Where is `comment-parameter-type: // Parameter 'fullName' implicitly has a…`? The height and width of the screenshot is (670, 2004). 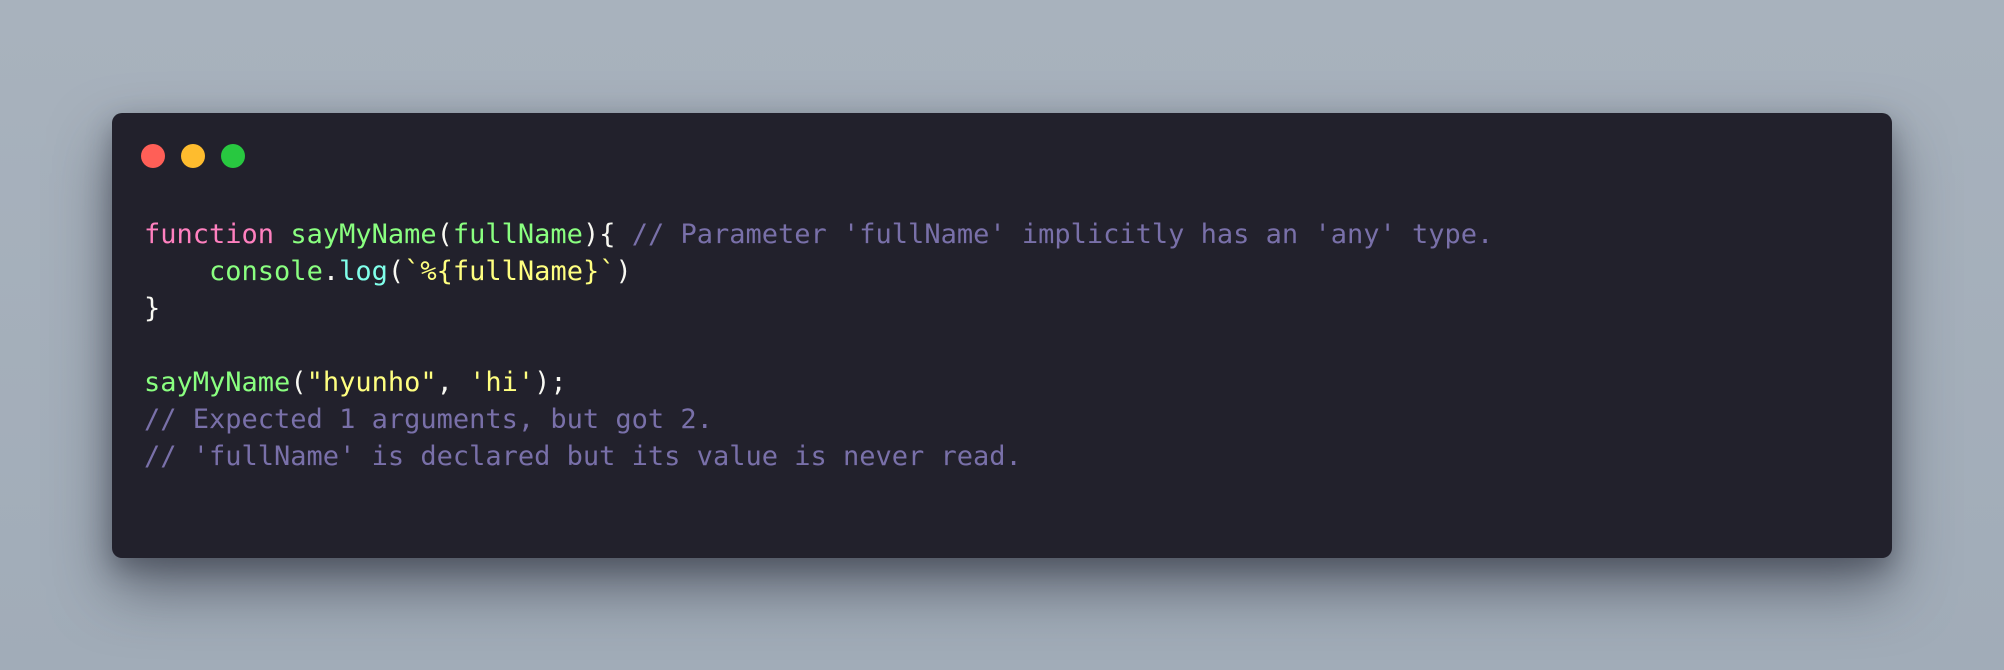
comment-parameter-type: // Parameter 'fullName' implicitly has a… is located at coordinates (1062, 234).